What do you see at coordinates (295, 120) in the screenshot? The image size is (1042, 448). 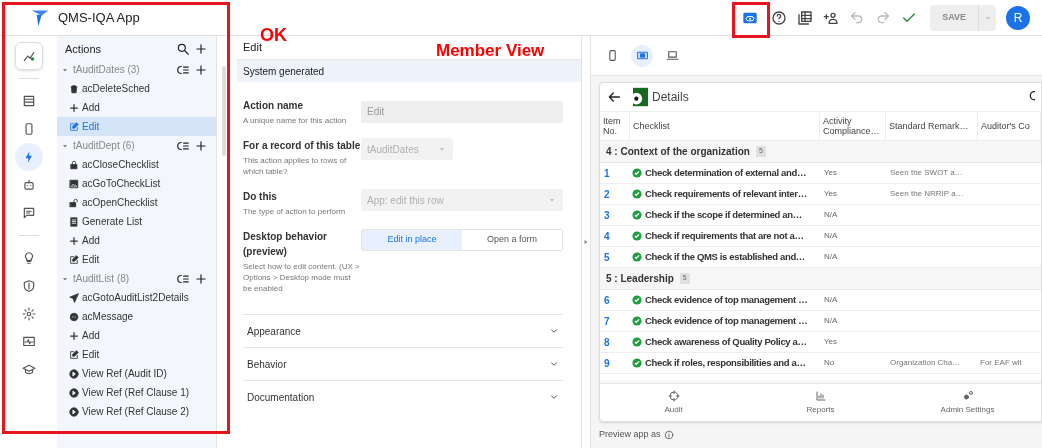 I see `field-help: A unique name for this action` at bounding box center [295, 120].